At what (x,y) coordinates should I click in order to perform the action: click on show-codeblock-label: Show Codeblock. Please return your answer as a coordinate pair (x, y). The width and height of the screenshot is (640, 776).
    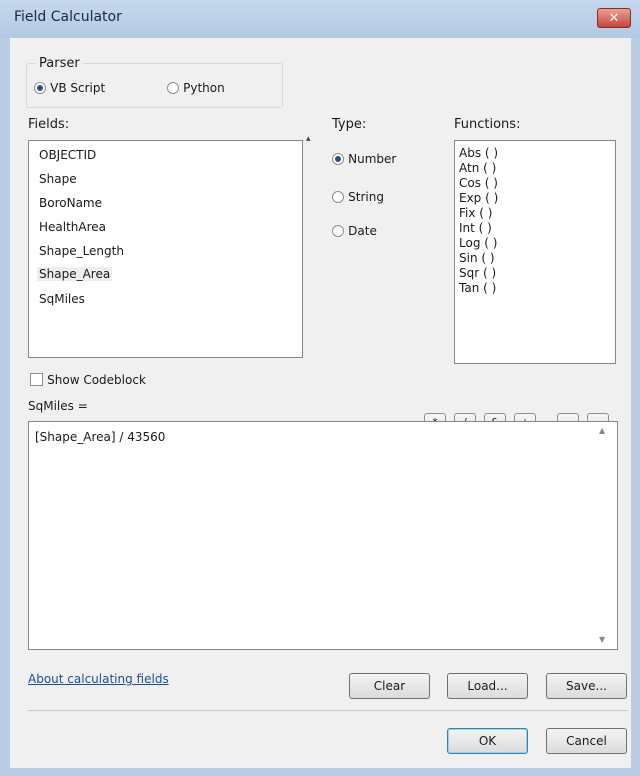
    Looking at the image, I should click on (96, 380).